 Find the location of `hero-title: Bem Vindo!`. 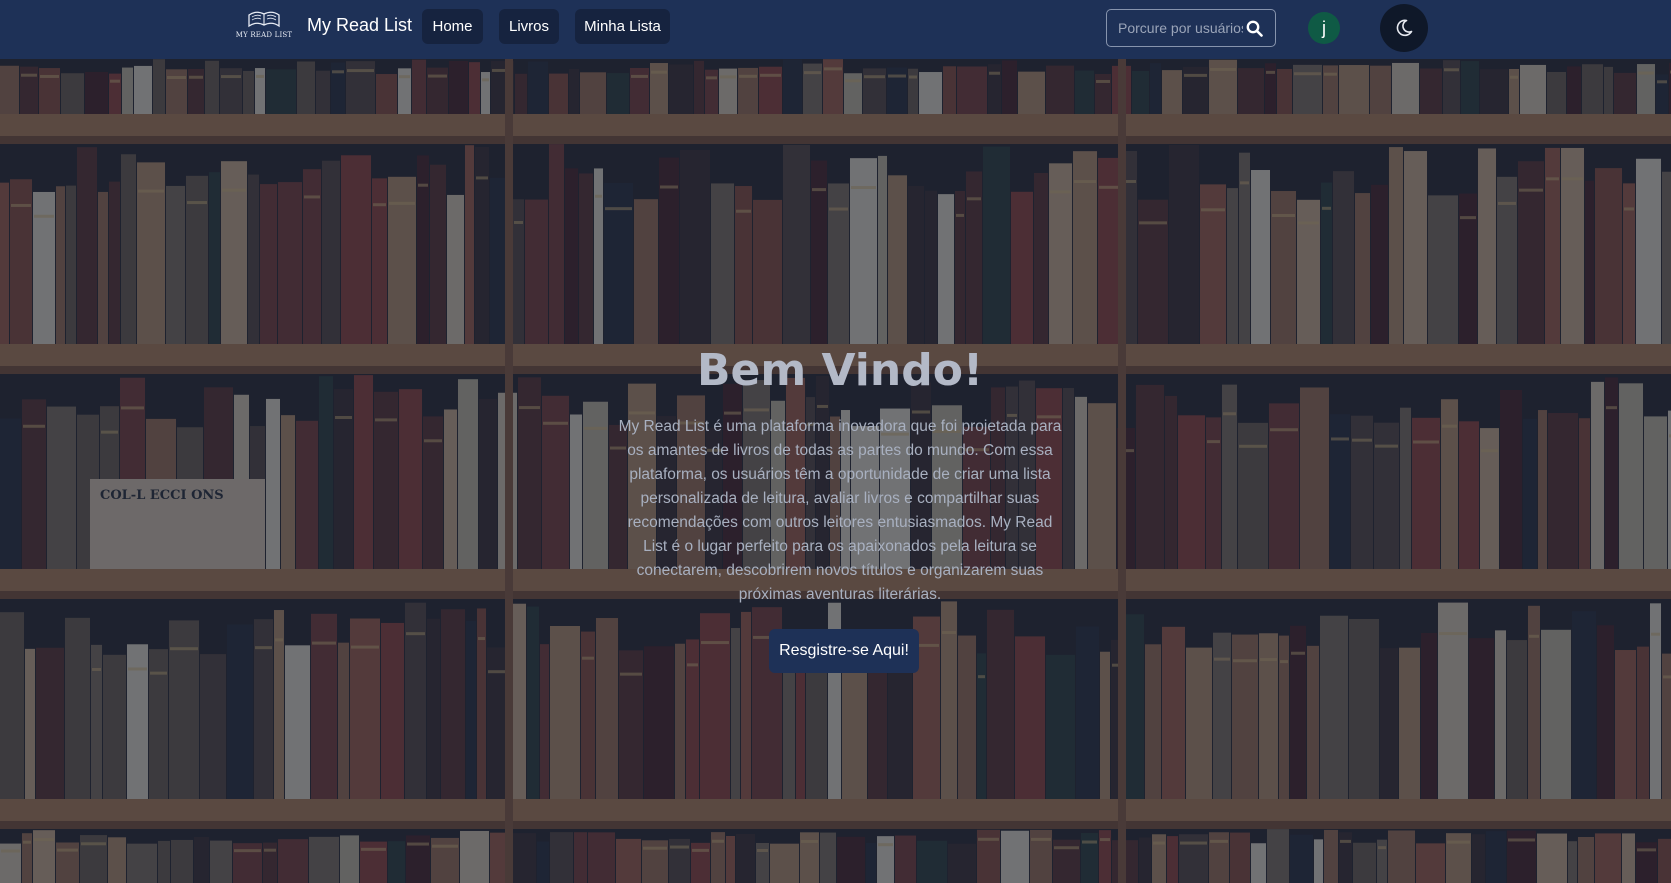

hero-title: Bem Vindo! is located at coordinates (840, 370).